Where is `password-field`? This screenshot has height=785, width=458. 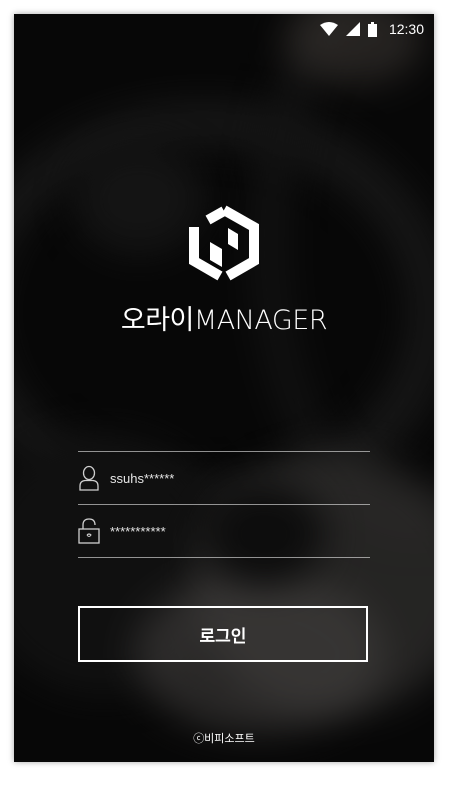
password-field is located at coordinates (224, 531).